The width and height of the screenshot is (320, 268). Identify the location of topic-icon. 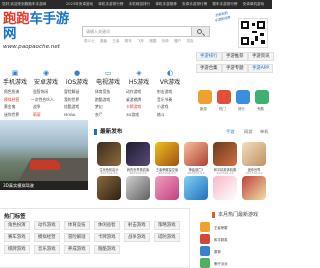
(262, 97).